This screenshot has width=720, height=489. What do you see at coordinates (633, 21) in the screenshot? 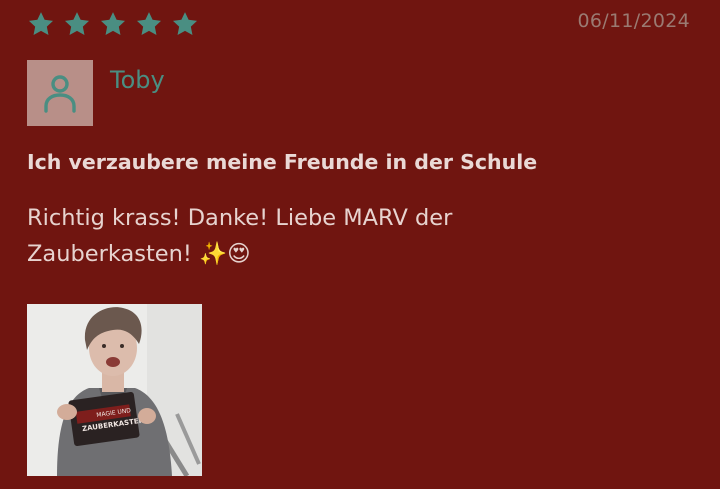
I see `review-date: 06/11/2024` at bounding box center [633, 21].